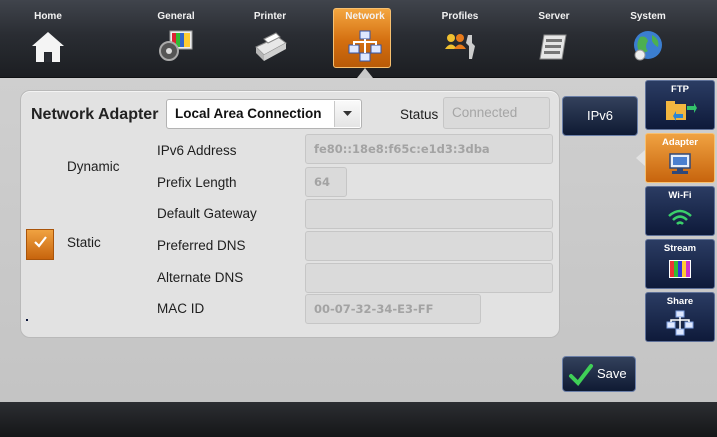 This screenshot has height=437, width=717. Describe the element at coordinates (419, 114) in the screenshot. I see `status-label: Status` at that location.